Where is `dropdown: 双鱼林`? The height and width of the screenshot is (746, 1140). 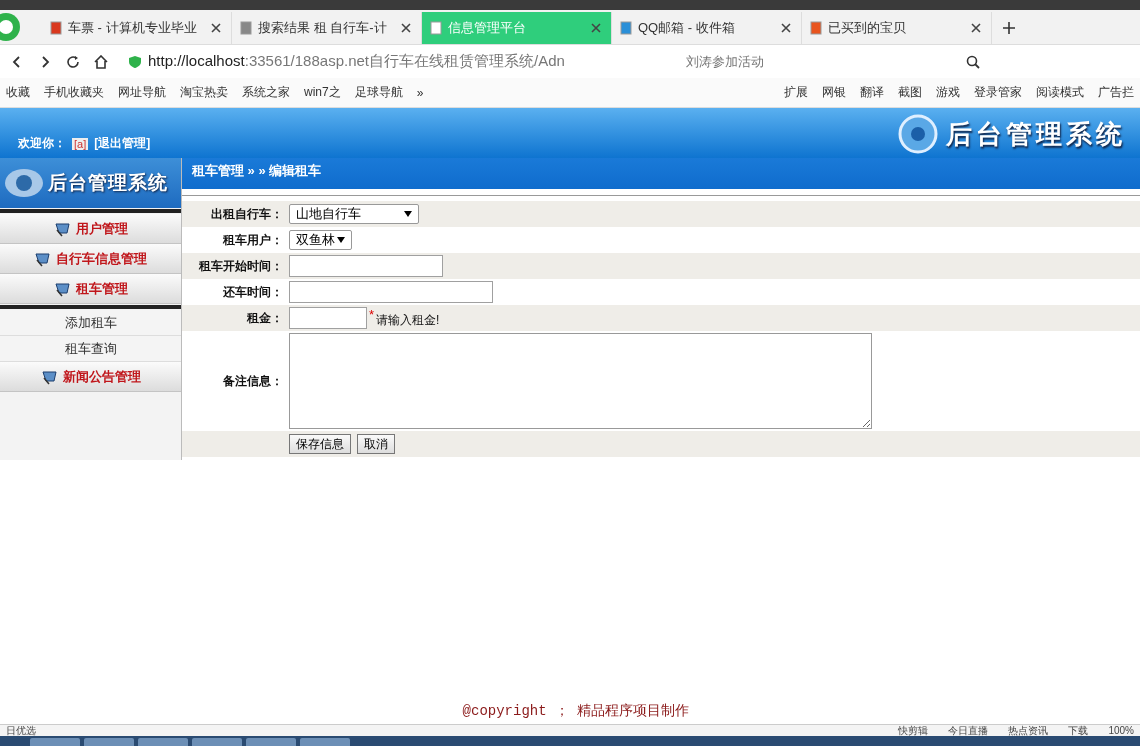
dropdown: 双鱼林 is located at coordinates (320, 240).